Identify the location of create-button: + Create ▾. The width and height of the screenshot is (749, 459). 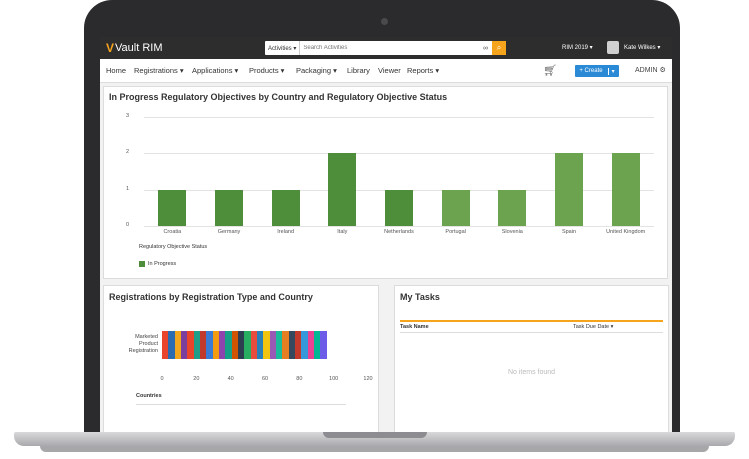
(597, 71).